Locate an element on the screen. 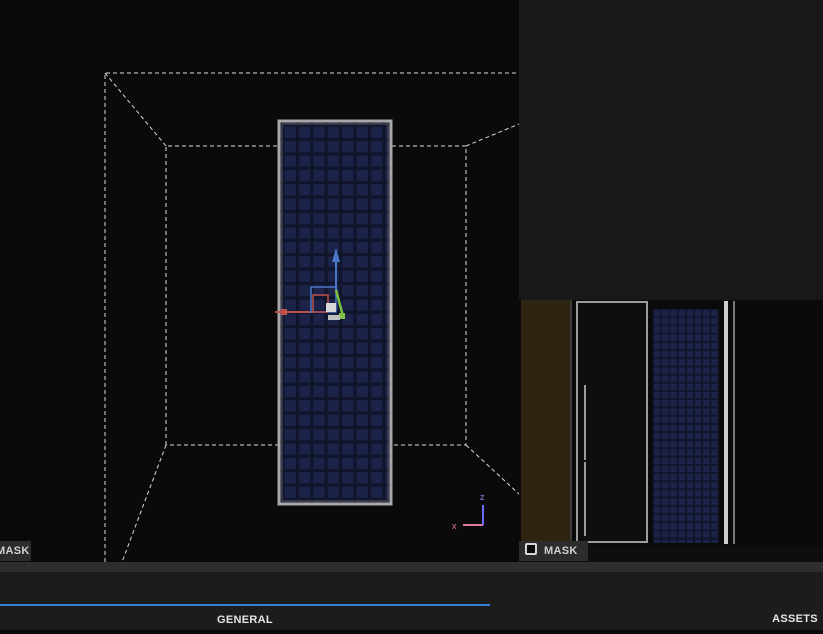 Image resolution: width=823 pixels, height=634 pixels. preview-scene is located at coordinates (671, 423).